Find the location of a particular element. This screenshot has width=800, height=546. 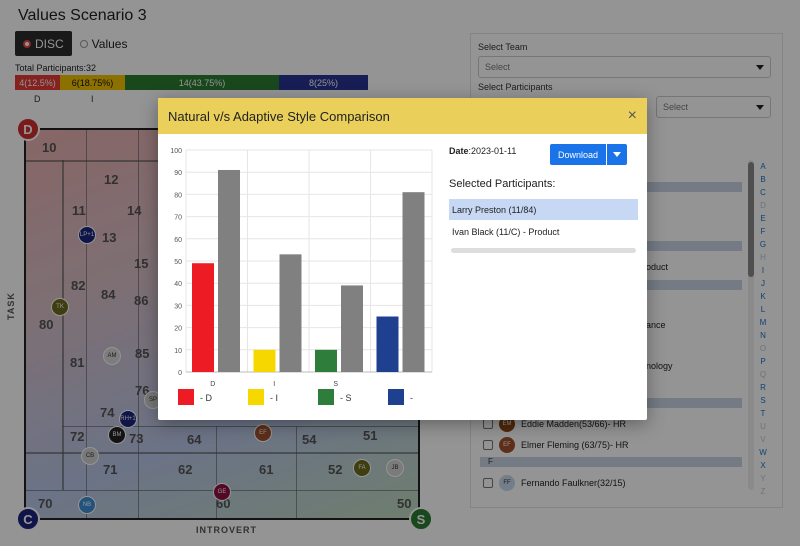

legend-label: - is located at coordinates (411, 398).